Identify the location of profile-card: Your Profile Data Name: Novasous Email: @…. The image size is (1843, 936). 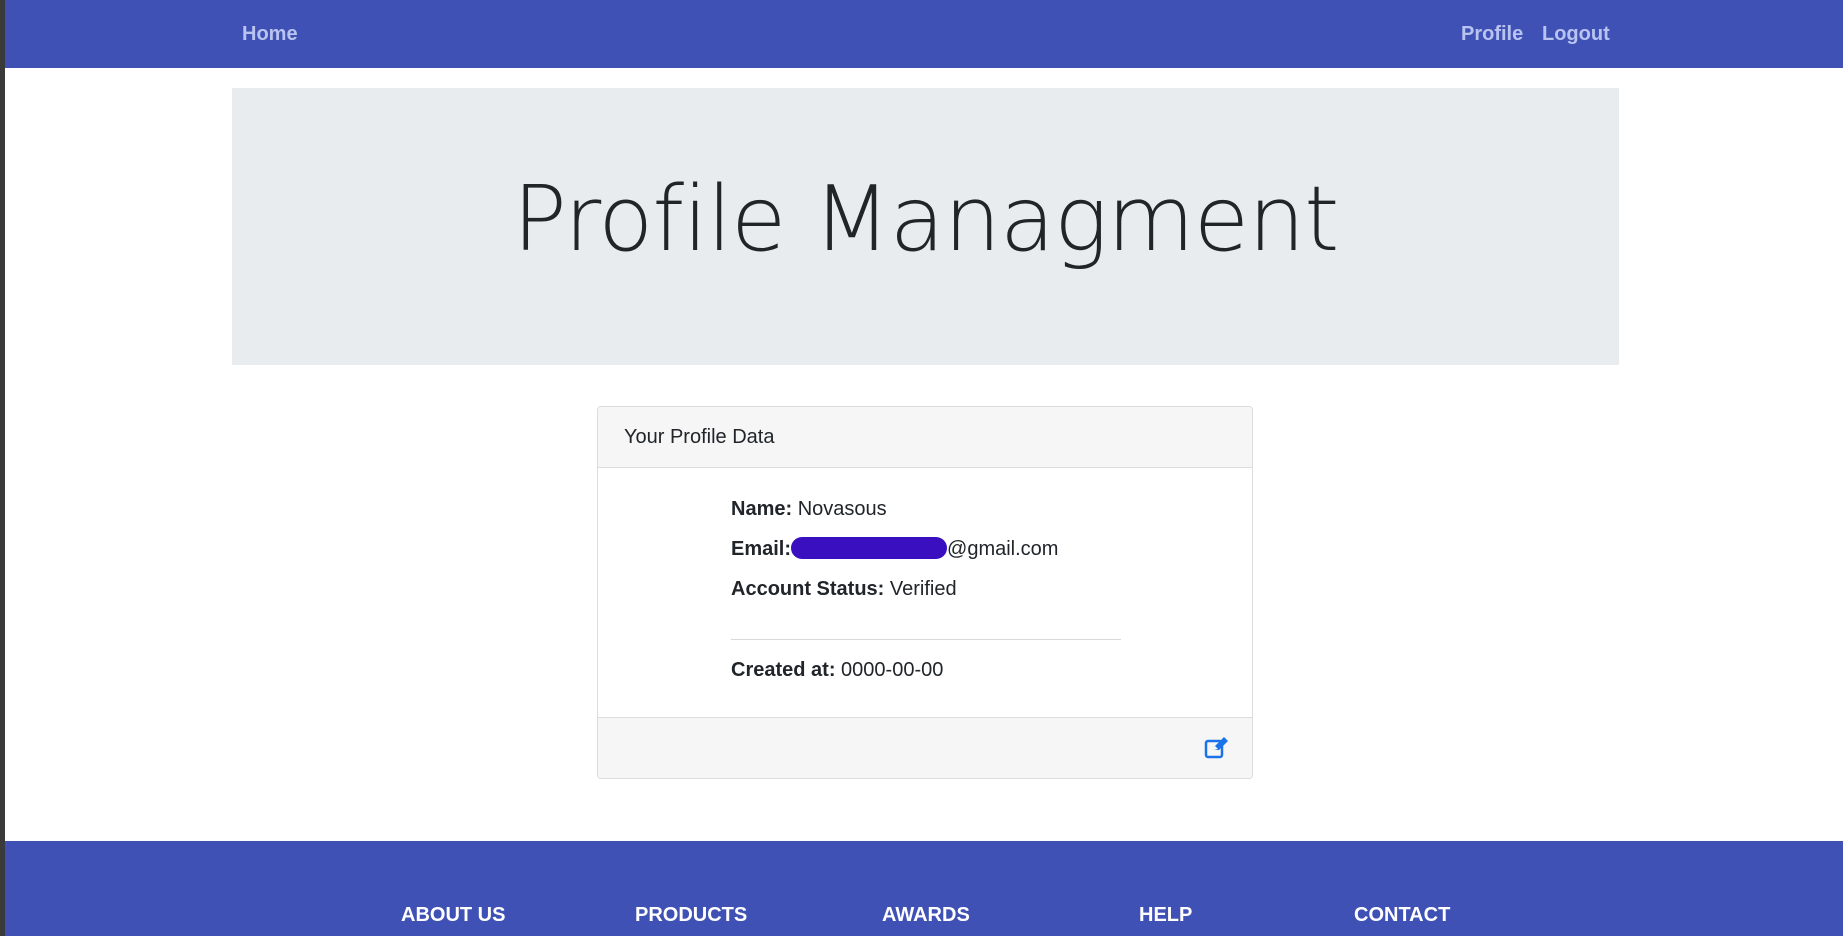
(925, 592).